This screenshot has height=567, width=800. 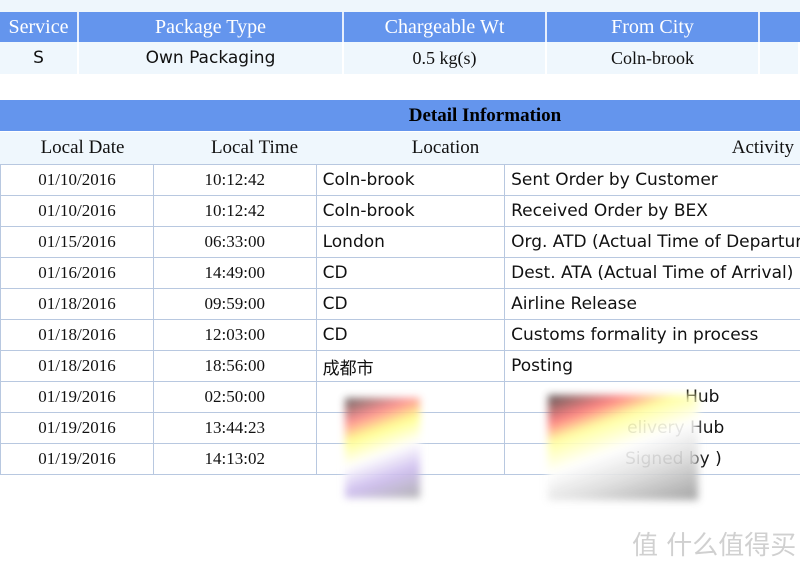 I want to click on cell-date: 01/16/2016, so click(x=77, y=273).